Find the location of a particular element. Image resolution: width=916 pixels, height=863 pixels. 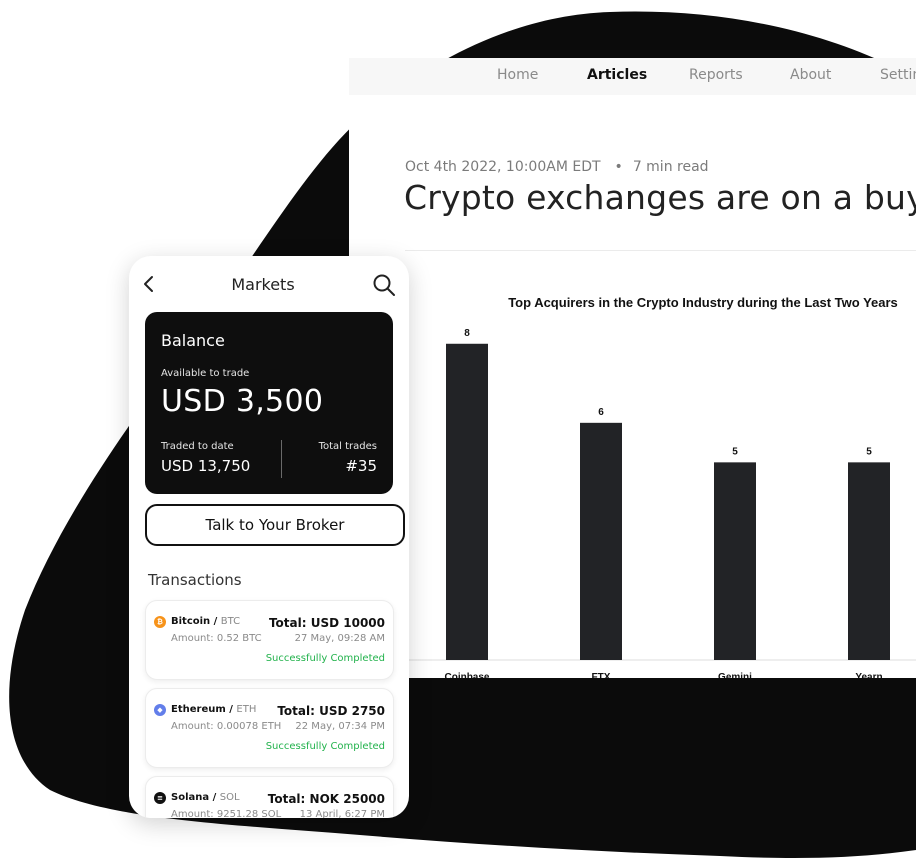

balance-title: Balance is located at coordinates (193, 340).